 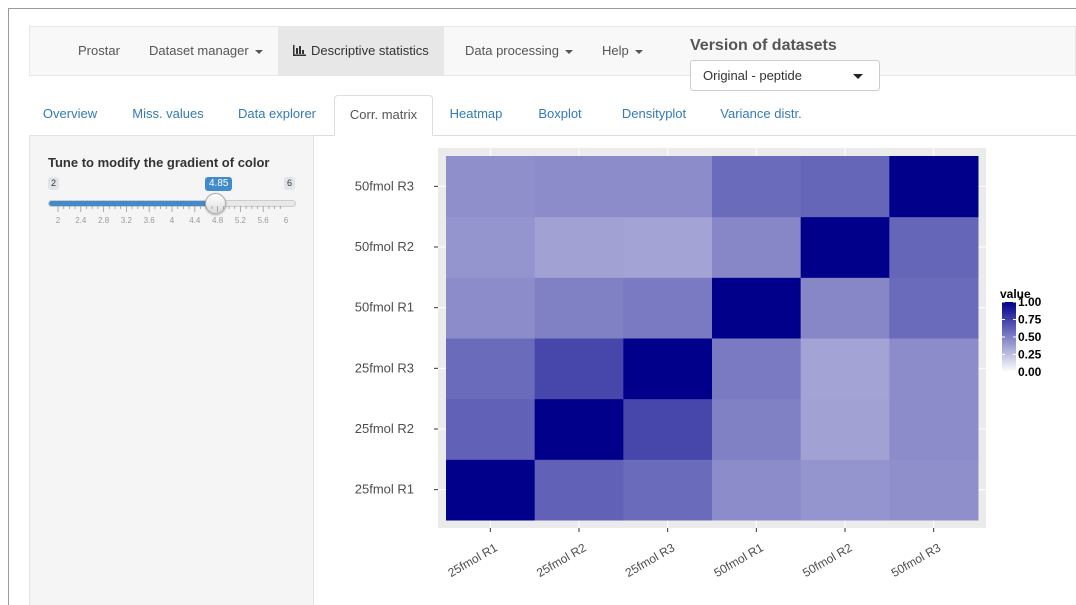 I want to click on slider-grid-label: 3.2, so click(x=127, y=220).